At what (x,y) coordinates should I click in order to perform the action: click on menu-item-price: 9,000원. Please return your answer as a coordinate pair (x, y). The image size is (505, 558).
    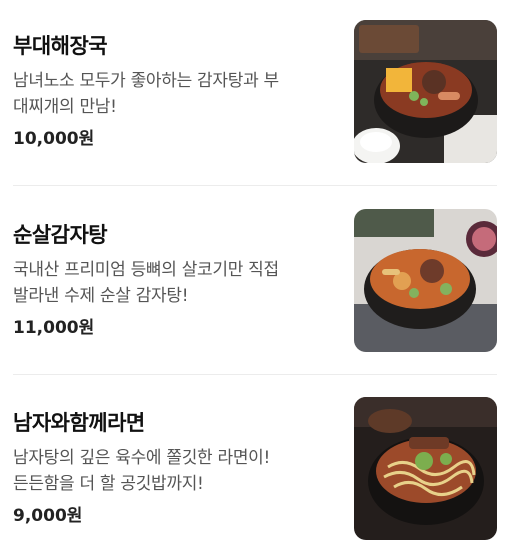
    Looking at the image, I should click on (48, 516).